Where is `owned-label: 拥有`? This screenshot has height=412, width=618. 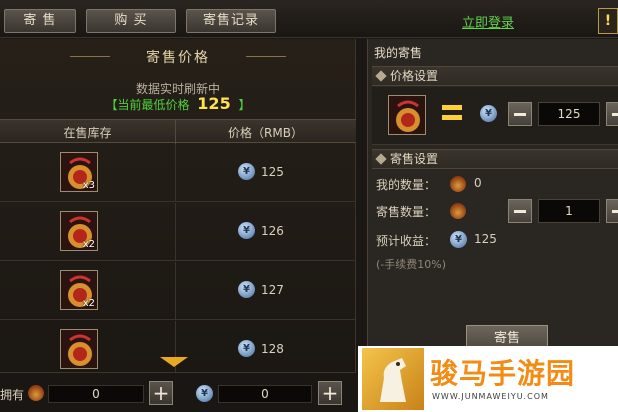
owned-label: 拥有 is located at coordinates (12, 395).